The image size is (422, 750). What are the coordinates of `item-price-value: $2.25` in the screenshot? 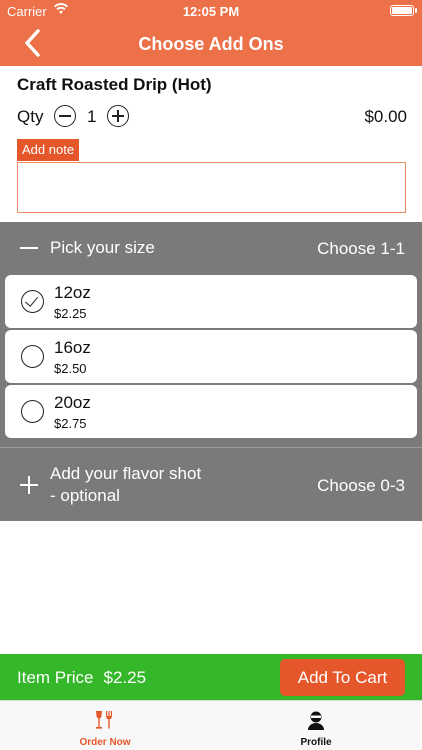 It's located at (125, 677).